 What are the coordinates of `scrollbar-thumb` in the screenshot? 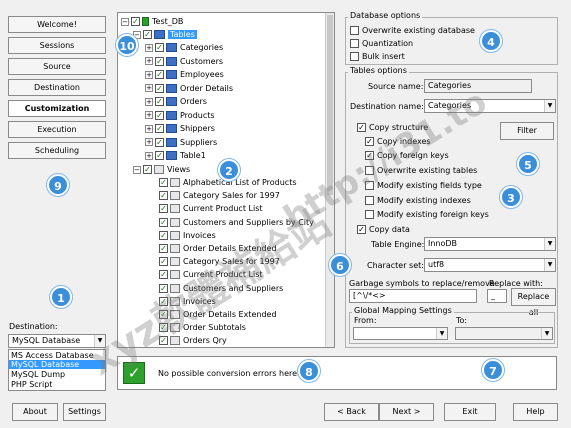 It's located at (330, 105).